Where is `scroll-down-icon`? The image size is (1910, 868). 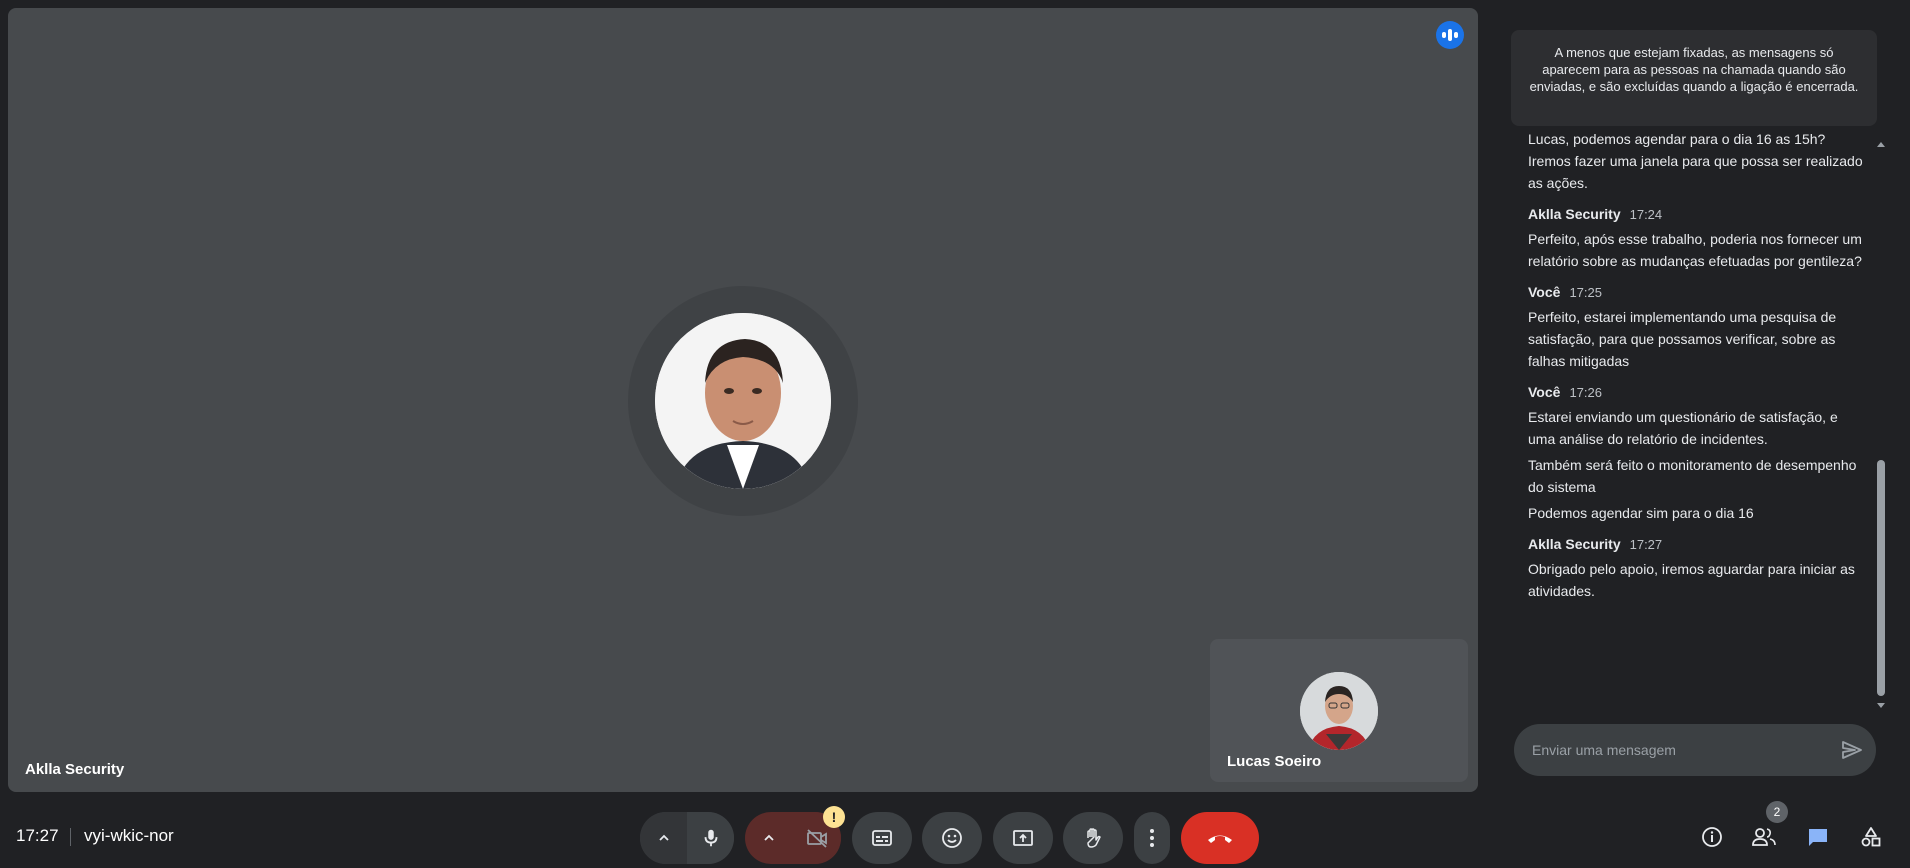 scroll-down-icon is located at coordinates (1881, 705).